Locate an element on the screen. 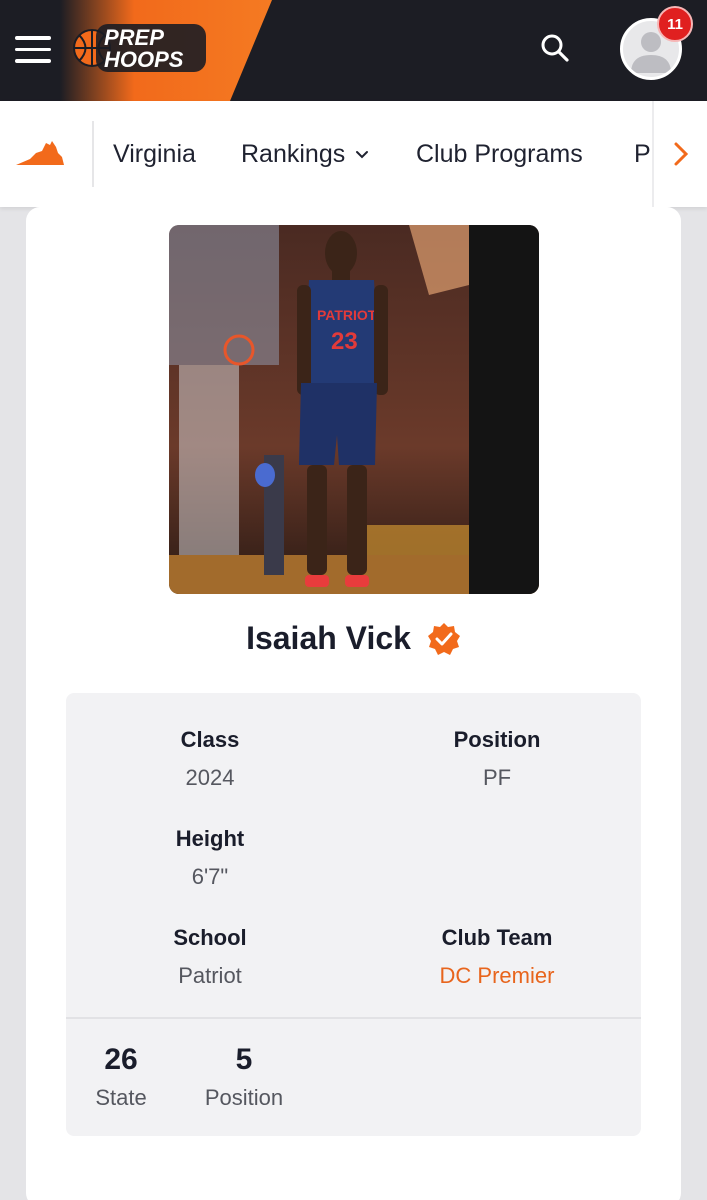 The height and width of the screenshot is (1200, 707). nav-label-virginia: Virginia is located at coordinates (154, 153).